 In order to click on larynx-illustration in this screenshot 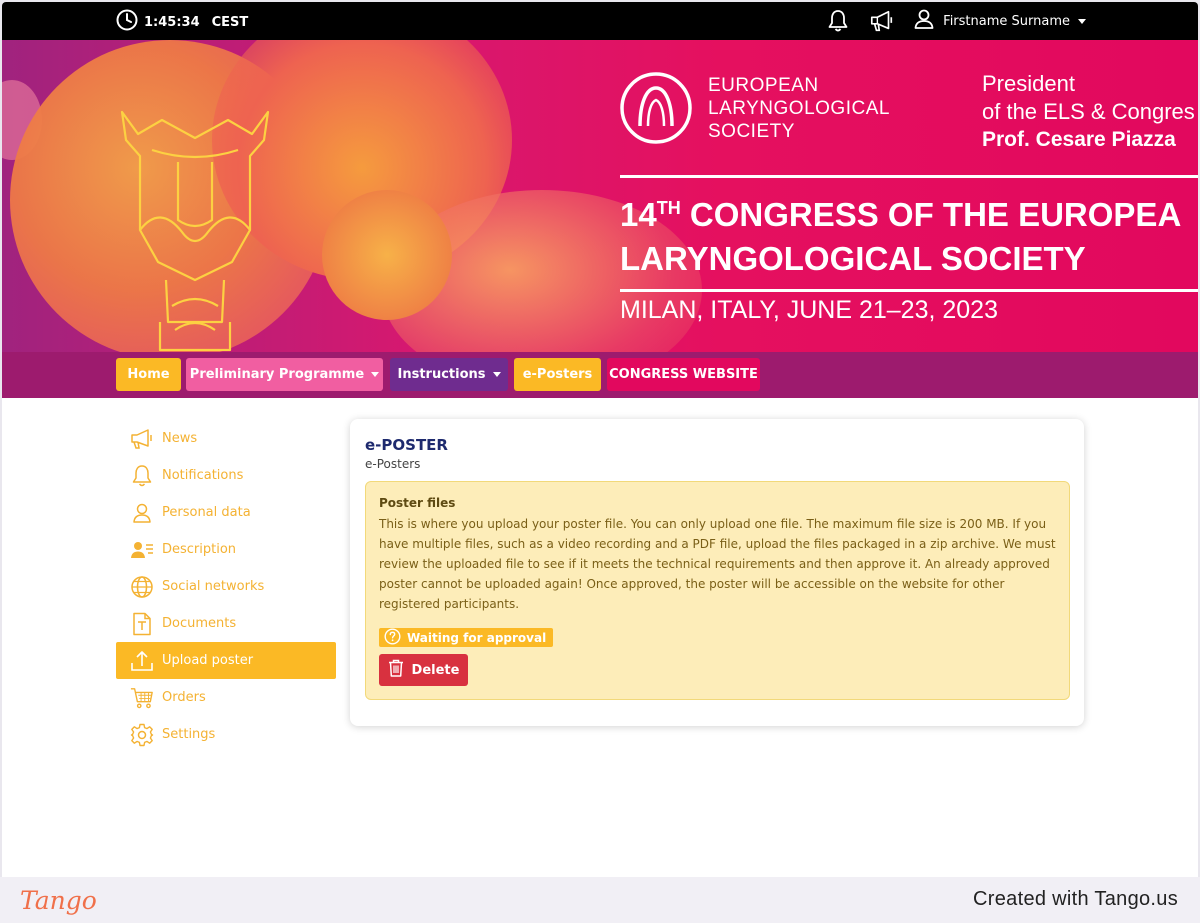, I will do `click(195, 231)`.